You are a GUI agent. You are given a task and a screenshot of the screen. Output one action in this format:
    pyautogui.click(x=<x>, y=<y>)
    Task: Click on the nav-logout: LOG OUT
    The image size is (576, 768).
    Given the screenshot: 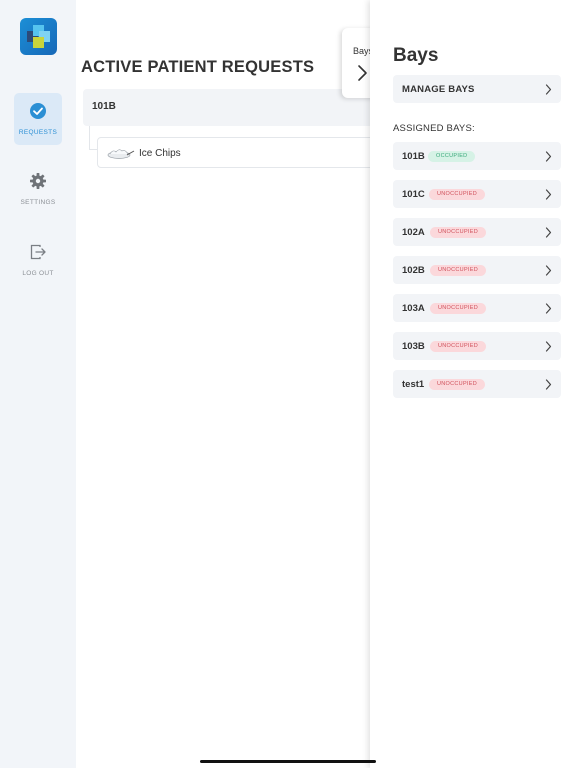 What is the action you would take?
    pyautogui.click(x=38, y=260)
    